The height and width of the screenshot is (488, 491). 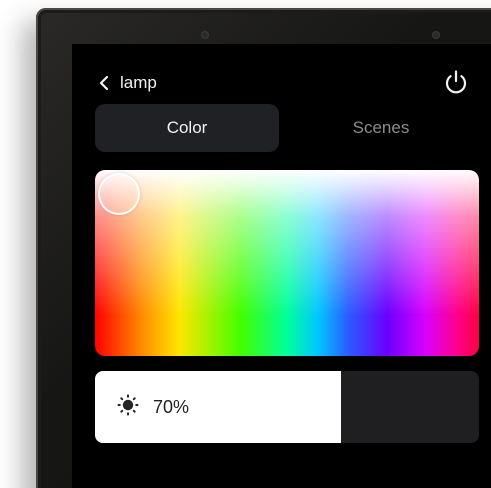 What do you see at coordinates (128, 407) in the screenshot?
I see `brightness-icon` at bounding box center [128, 407].